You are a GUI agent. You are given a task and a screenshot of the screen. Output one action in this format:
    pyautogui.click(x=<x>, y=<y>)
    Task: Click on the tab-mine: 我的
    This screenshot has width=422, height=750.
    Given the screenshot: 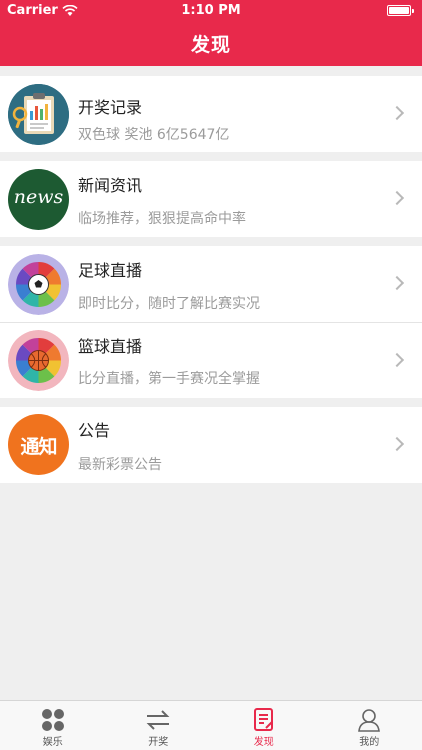 What is the action you would take?
    pyautogui.click(x=369, y=725)
    